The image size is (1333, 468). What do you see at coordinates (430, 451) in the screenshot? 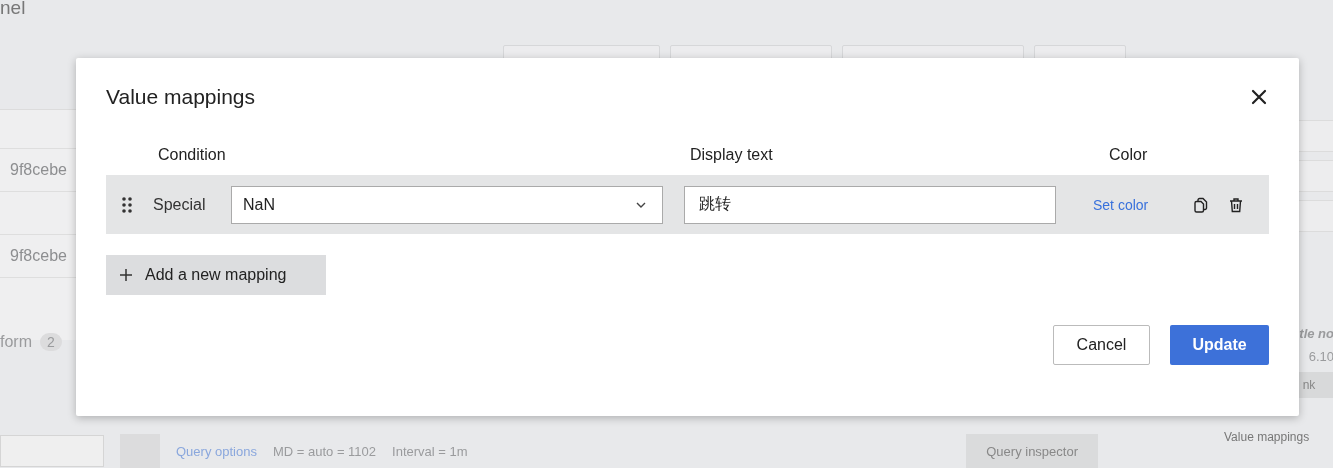
I see `interval-text: Interval = 1m` at bounding box center [430, 451].